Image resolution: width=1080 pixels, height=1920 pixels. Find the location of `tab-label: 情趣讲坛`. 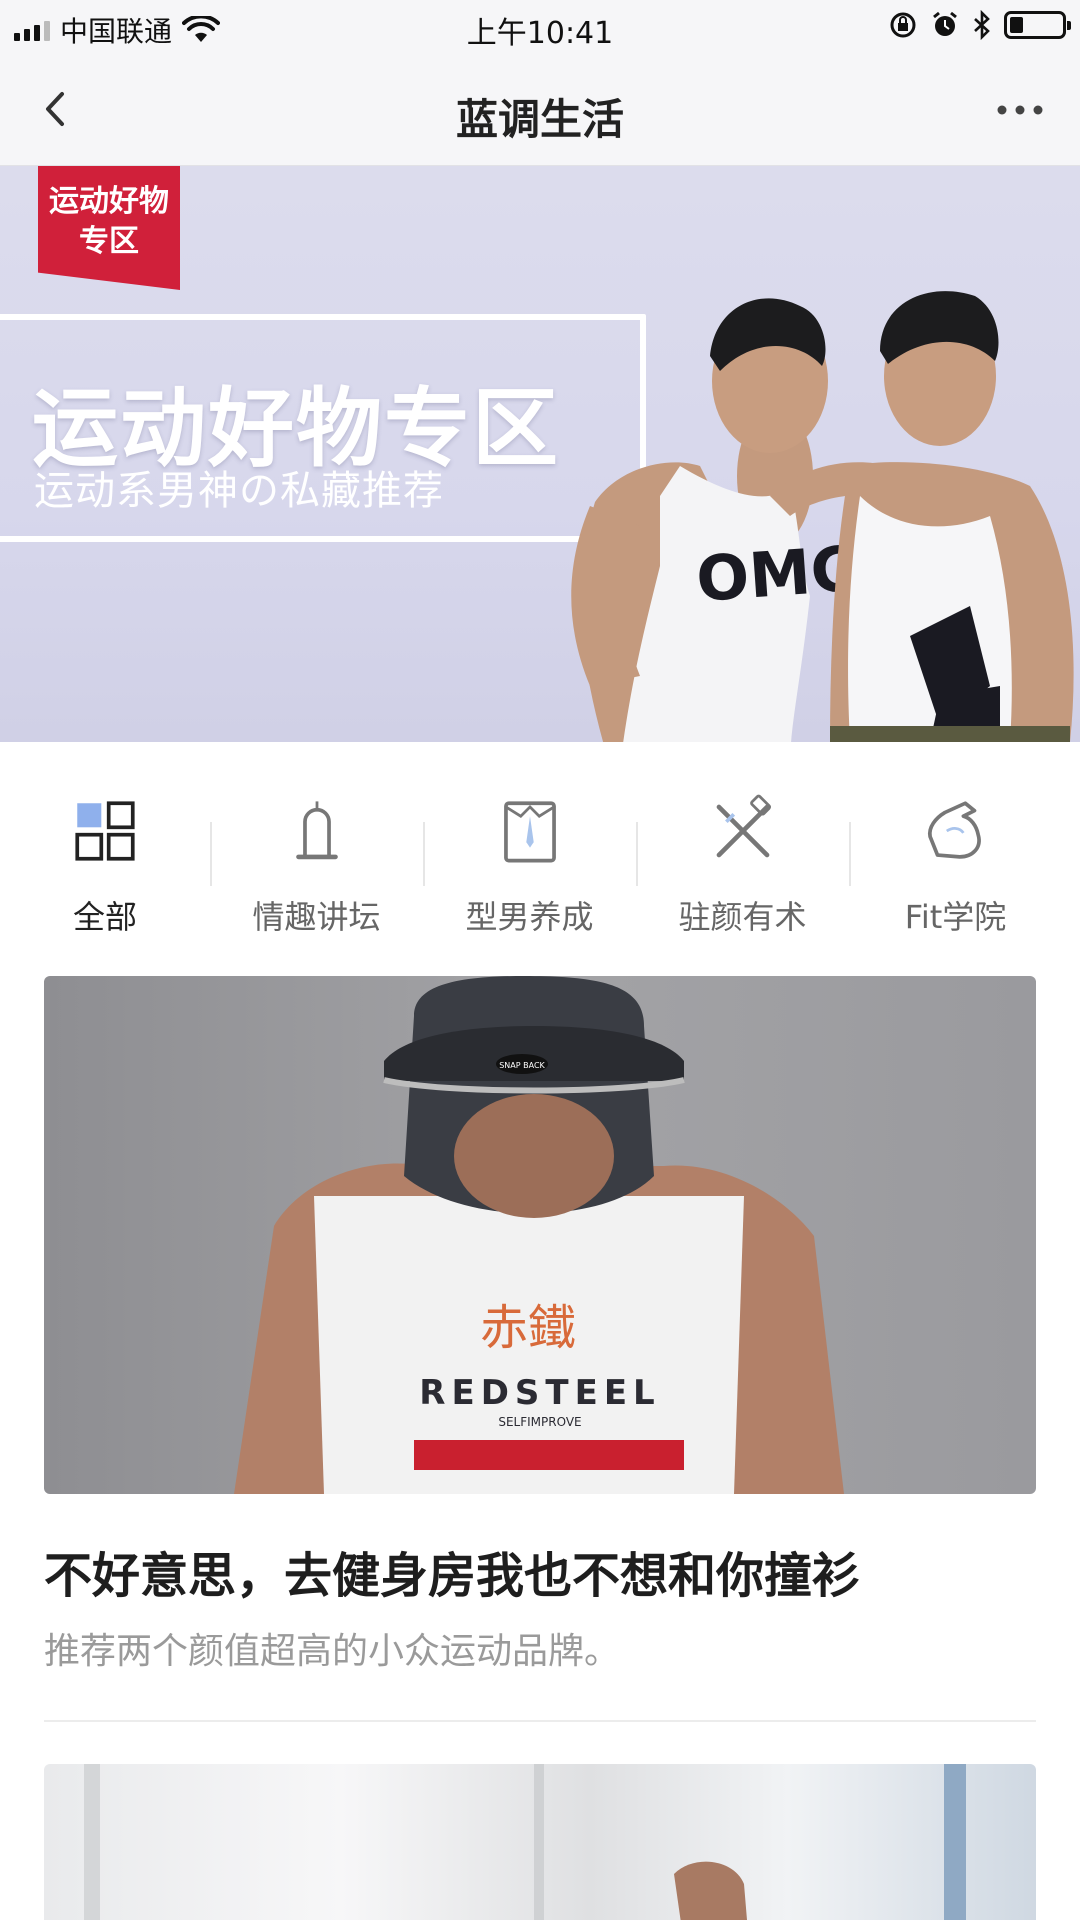

tab-label: 情趣讲坛 is located at coordinates (316, 917).